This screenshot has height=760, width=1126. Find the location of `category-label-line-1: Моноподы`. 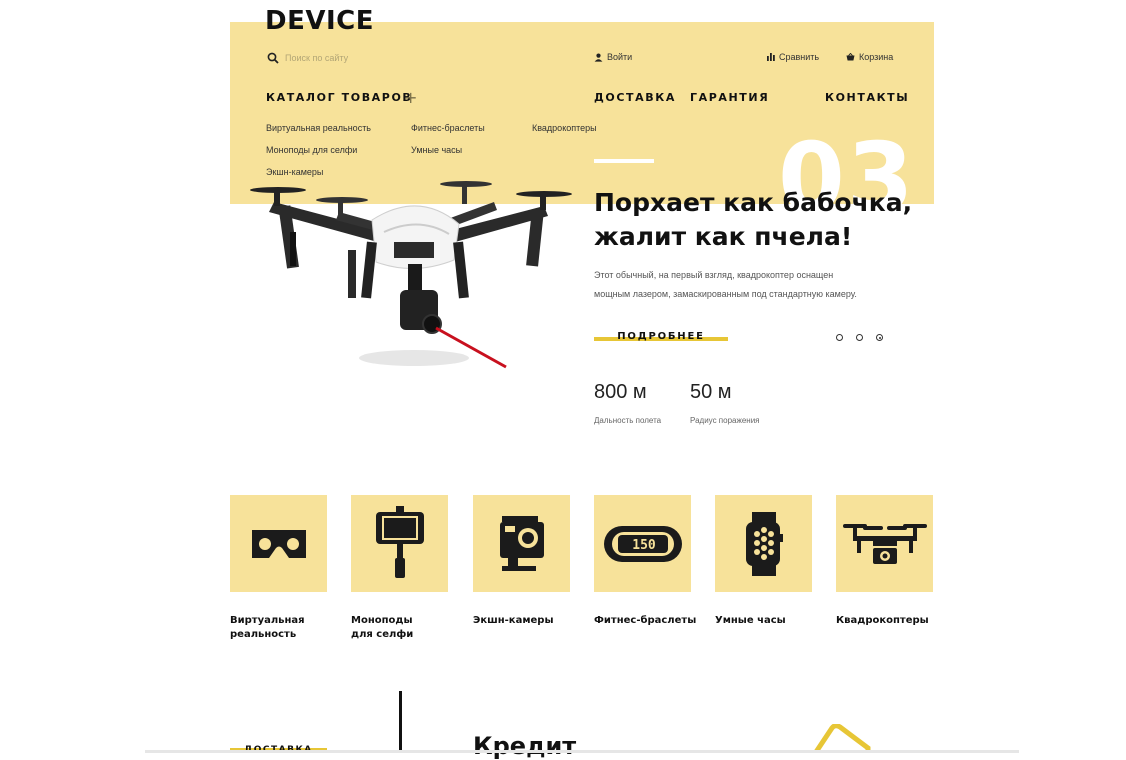

category-label-line-1: Моноподы is located at coordinates (382, 620).